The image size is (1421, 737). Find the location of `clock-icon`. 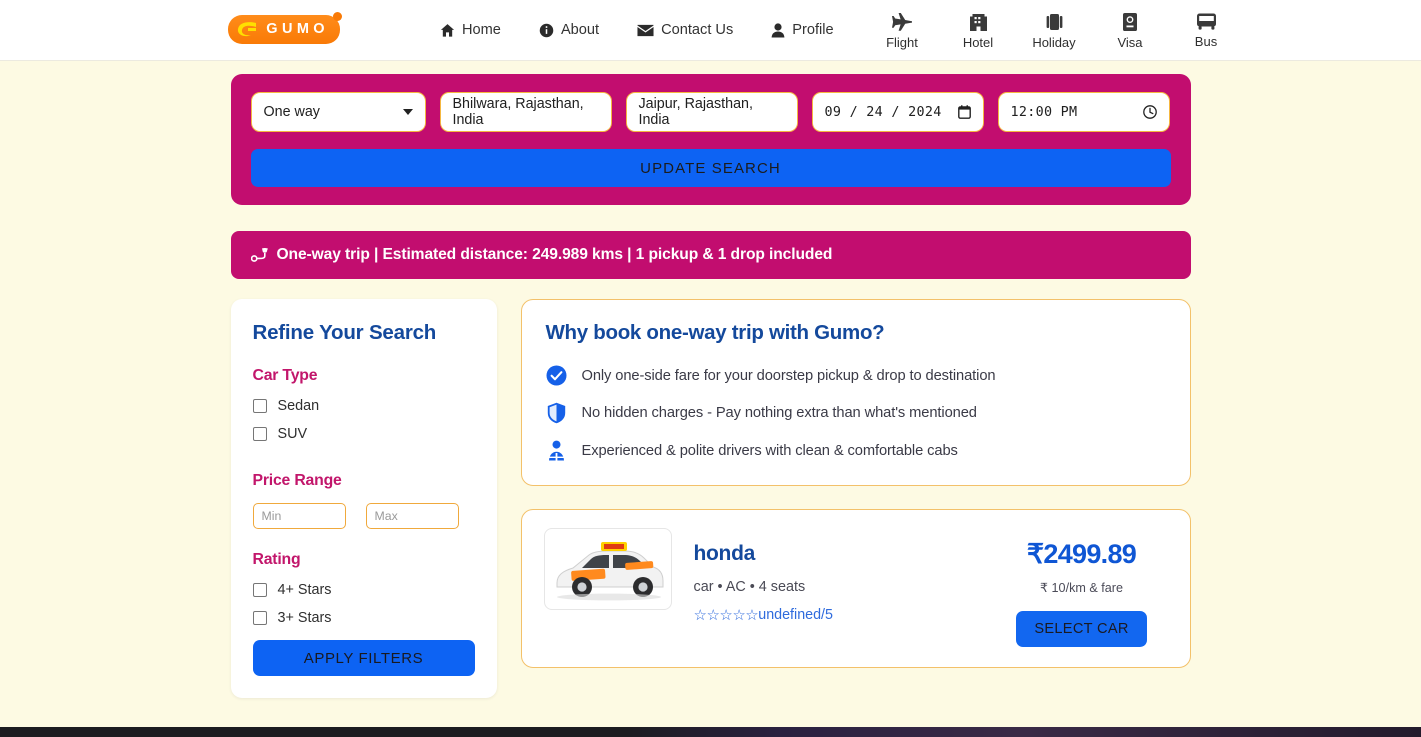

clock-icon is located at coordinates (1149, 112).